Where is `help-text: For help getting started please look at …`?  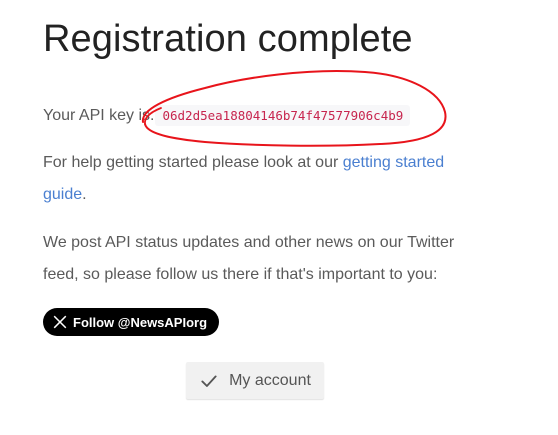 help-text: For help getting started please look at … is located at coordinates (263, 179).